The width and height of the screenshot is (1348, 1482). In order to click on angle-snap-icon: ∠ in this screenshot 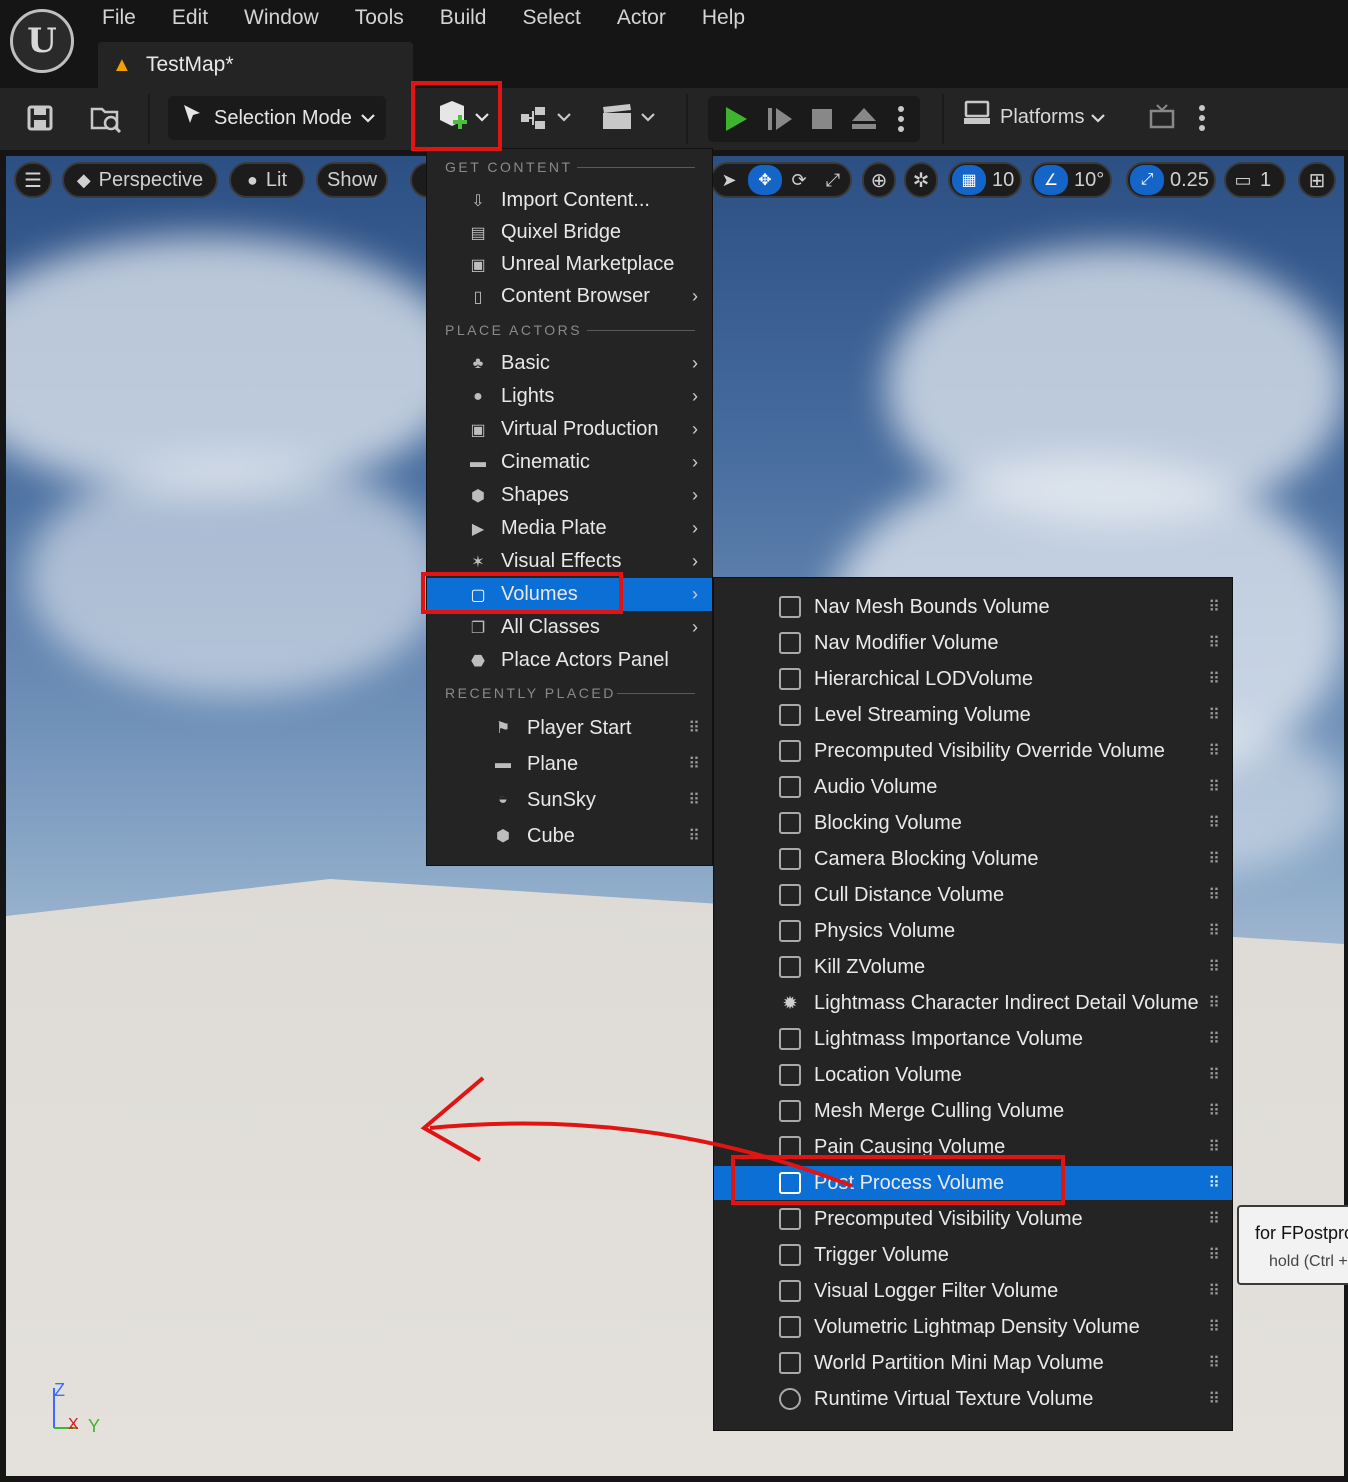, I will do `click(1051, 180)`.